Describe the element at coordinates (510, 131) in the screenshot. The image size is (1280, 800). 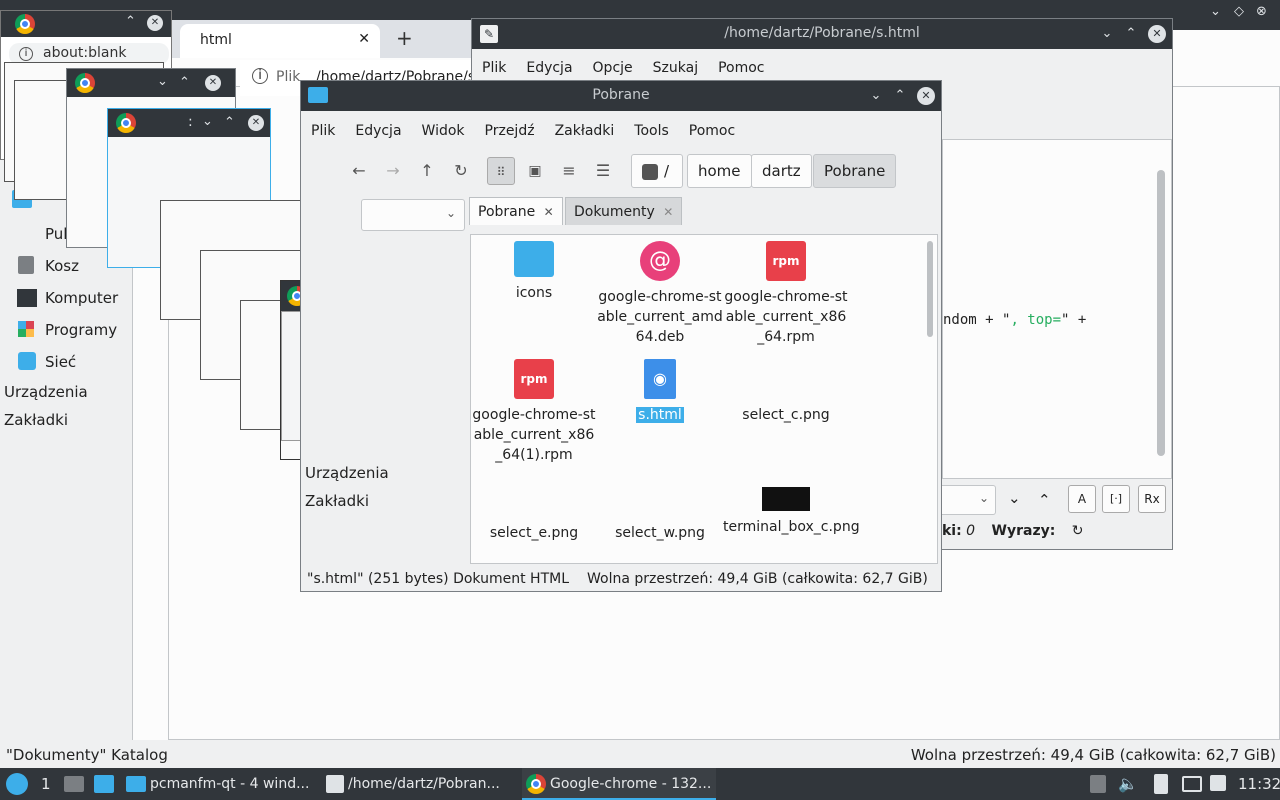
I see `fm-menu-przejdz: Przejdź` at that location.